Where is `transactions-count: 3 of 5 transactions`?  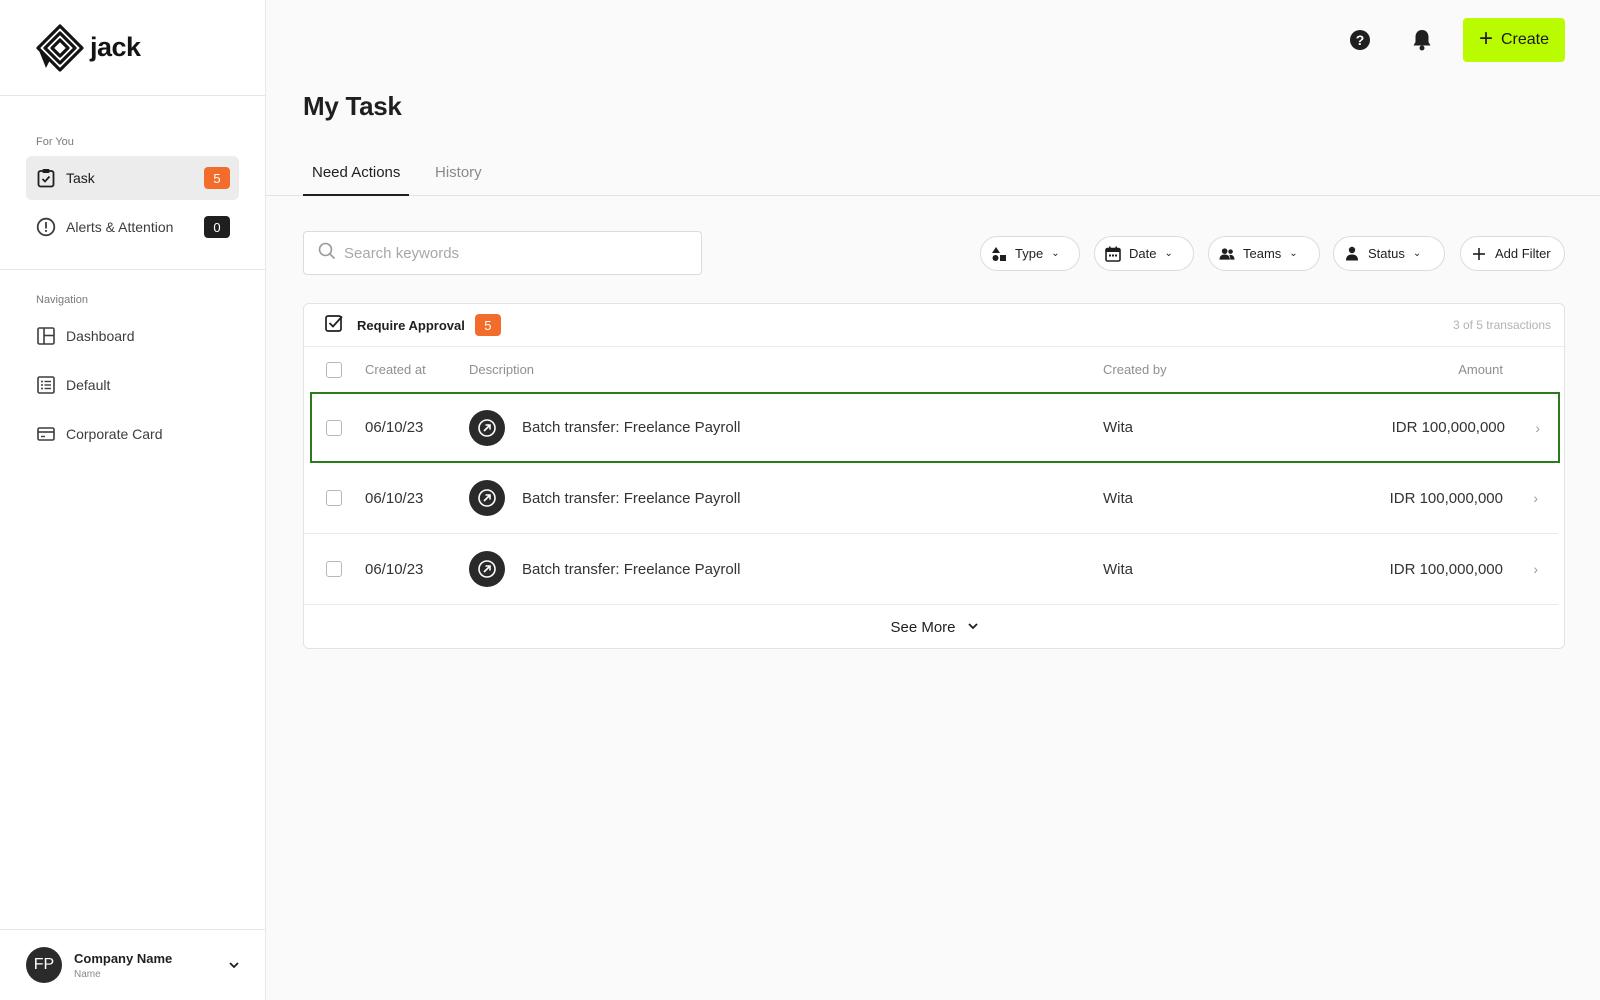 transactions-count: 3 of 5 transactions is located at coordinates (1501, 325).